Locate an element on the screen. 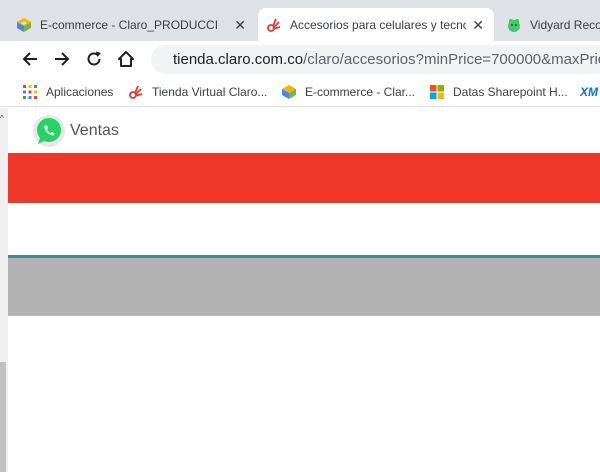  forward-arrow-icon is located at coordinates (62, 59).